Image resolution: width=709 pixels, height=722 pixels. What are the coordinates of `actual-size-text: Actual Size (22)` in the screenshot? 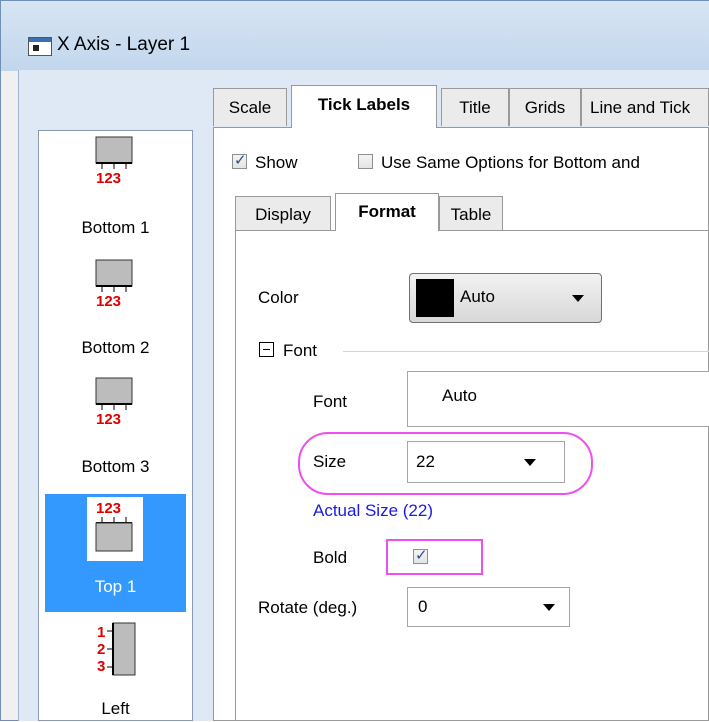 It's located at (373, 510).